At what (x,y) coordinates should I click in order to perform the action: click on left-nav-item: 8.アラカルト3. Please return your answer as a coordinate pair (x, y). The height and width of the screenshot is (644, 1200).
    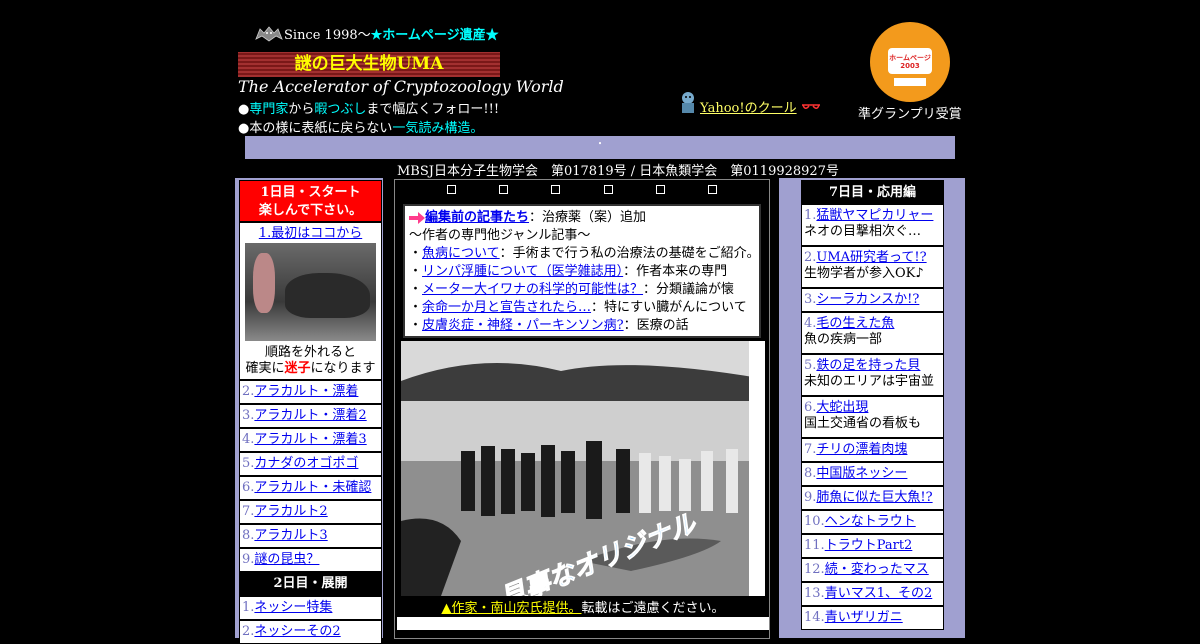
    Looking at the image, I should click on (310, 536).